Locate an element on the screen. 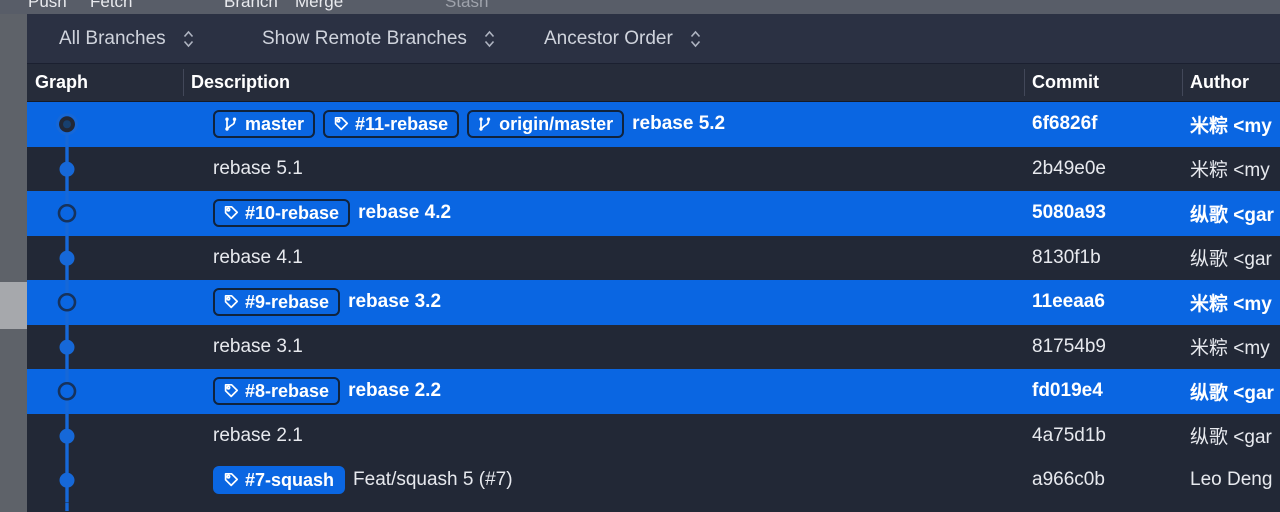  toolbar-button-merge: Merge is located at coordinates (319, 6).